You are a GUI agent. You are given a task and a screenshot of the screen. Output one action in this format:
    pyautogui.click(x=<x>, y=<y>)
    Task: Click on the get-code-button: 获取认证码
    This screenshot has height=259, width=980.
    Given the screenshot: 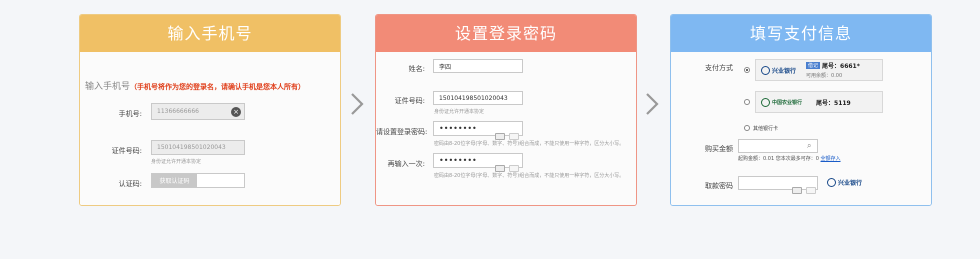 What is the action you would take?
    pyautogui.click(x=174, y=180)
    